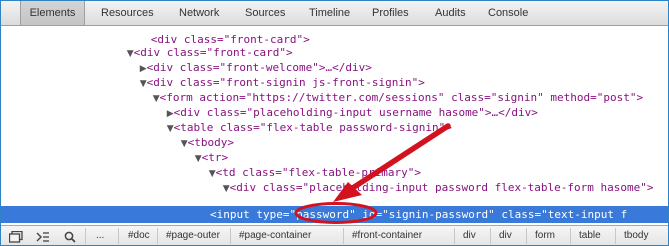  I want to click on tab-audits: Audits, so click(450, 13).